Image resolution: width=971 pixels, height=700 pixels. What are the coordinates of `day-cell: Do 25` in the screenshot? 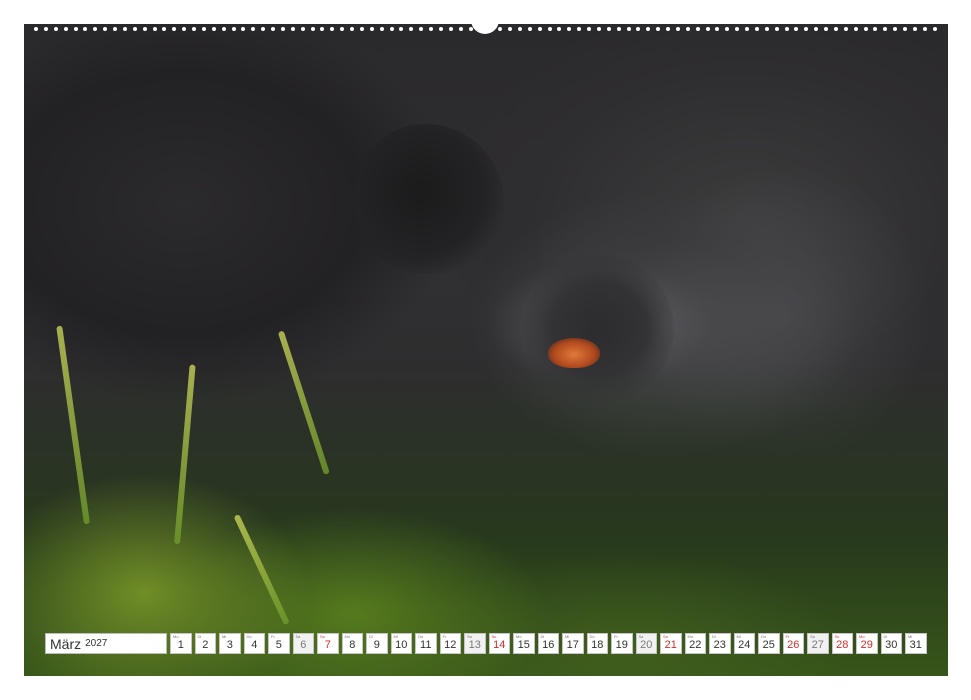 It's located at (769, 643).